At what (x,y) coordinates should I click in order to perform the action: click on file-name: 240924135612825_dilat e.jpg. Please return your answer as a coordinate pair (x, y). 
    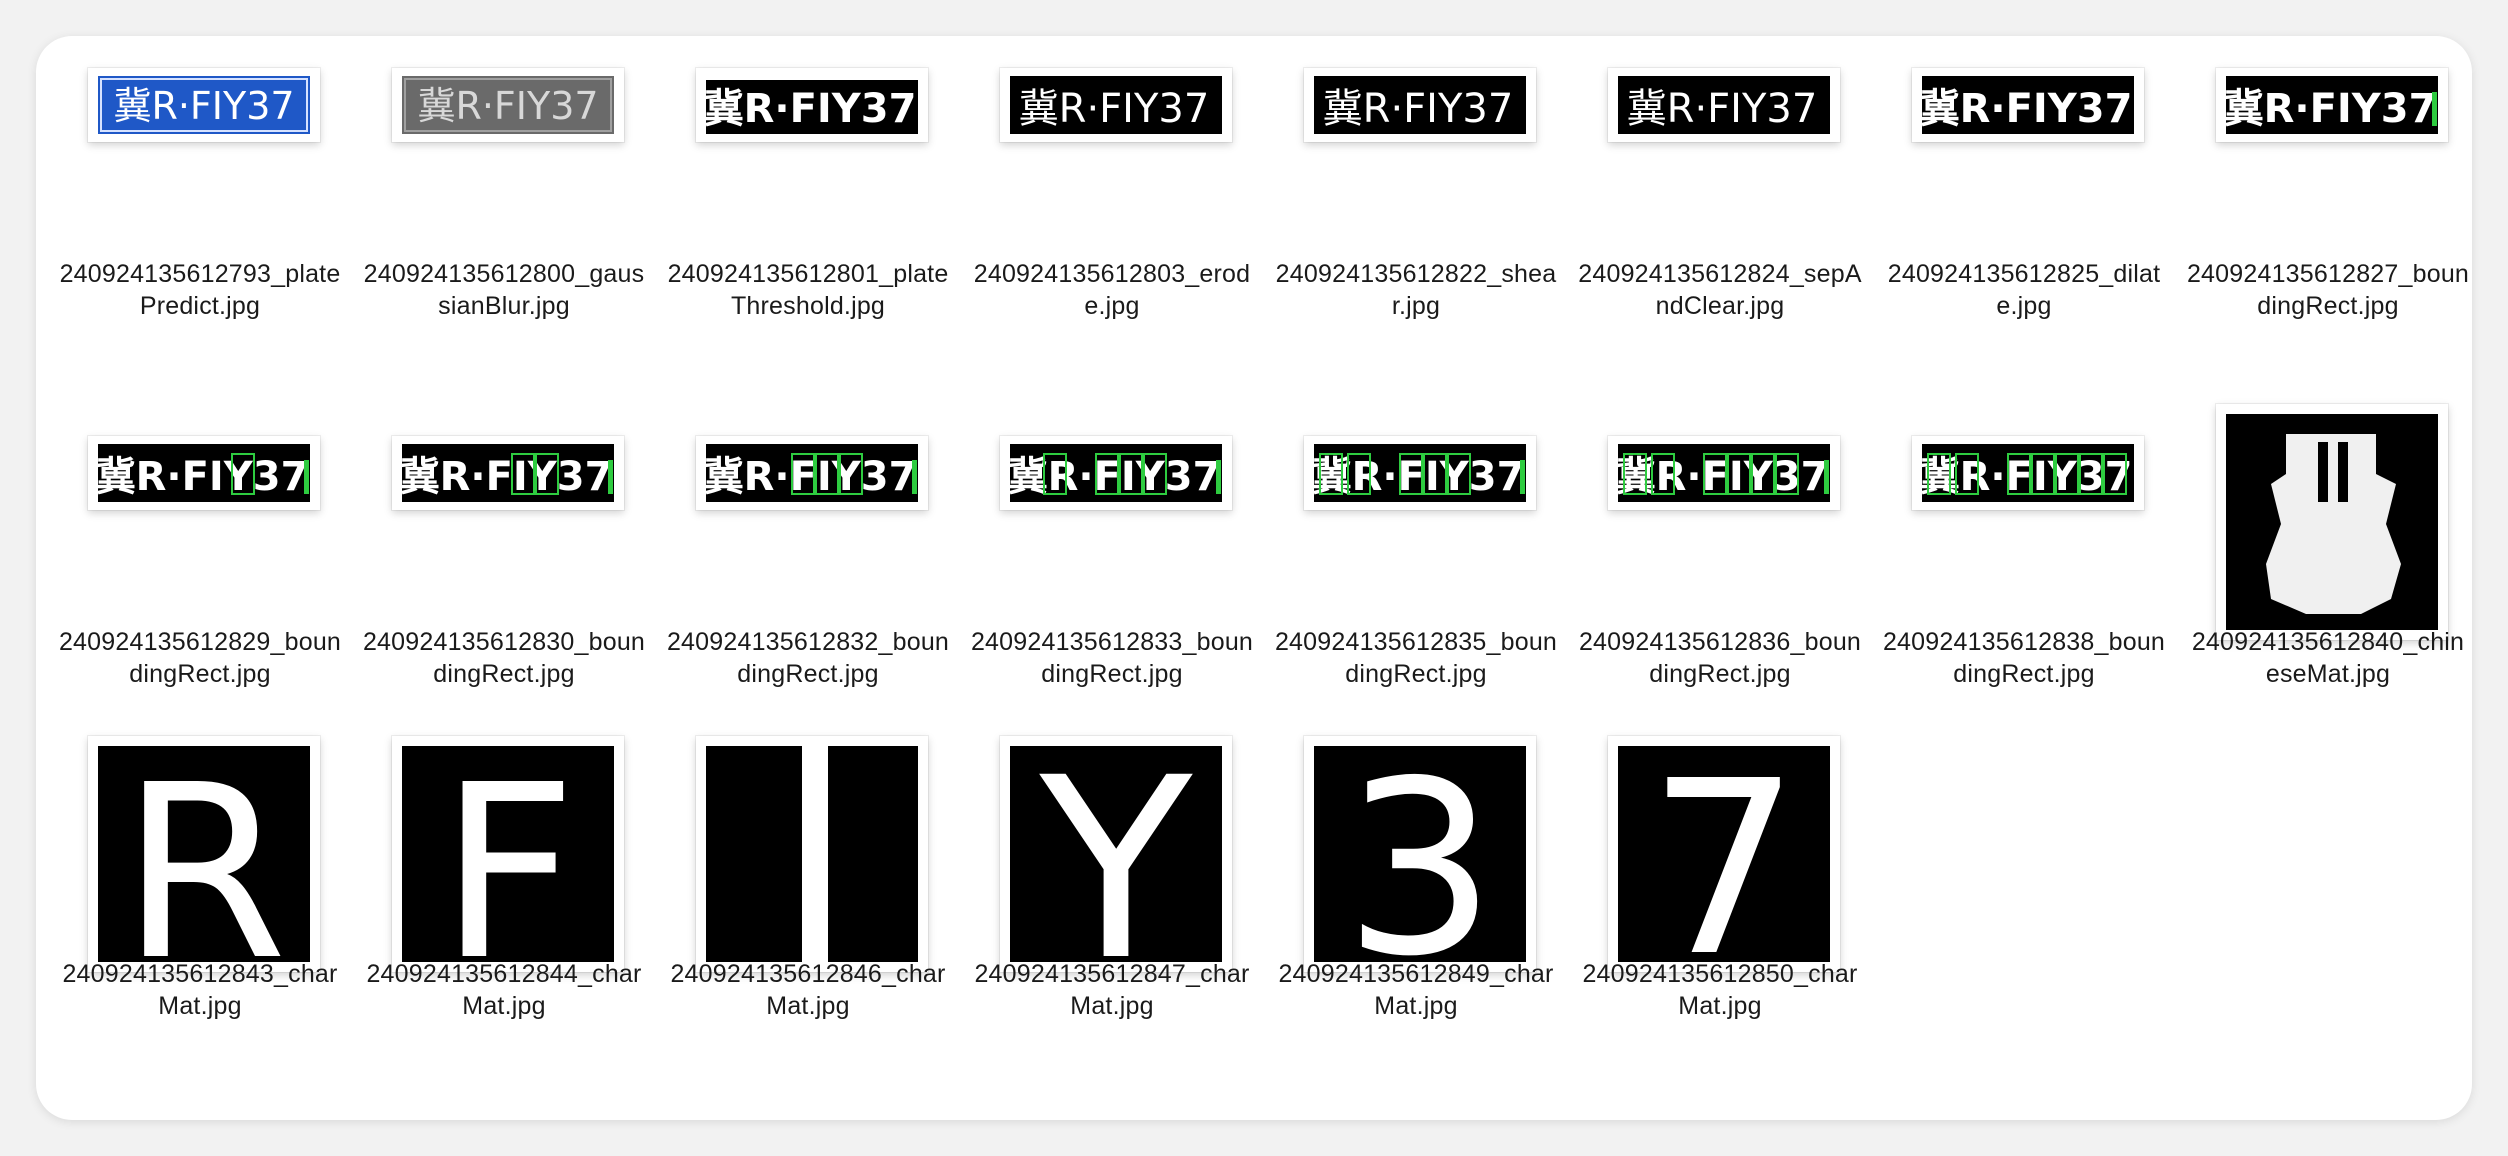
    Looking at the image, I should click on (2024, 290).